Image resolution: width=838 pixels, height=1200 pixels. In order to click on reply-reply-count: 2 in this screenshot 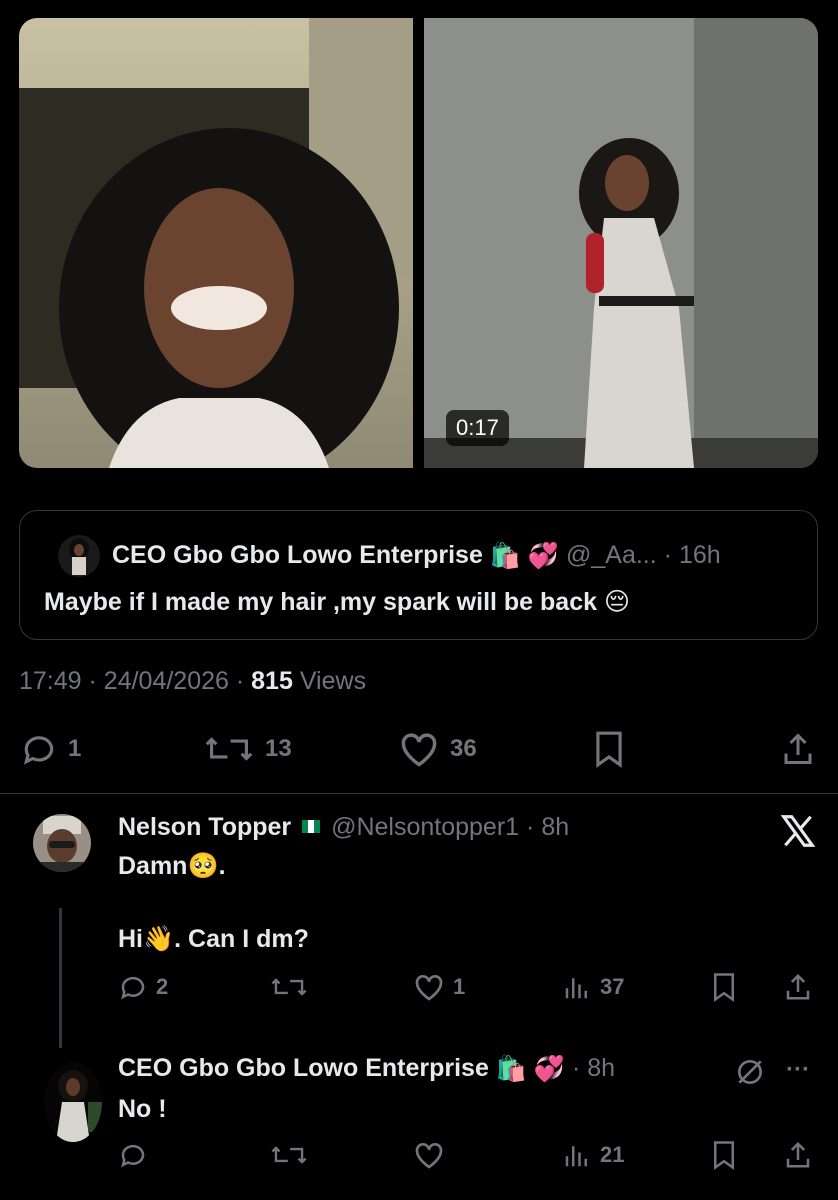, I will do `click(162, 986)`.